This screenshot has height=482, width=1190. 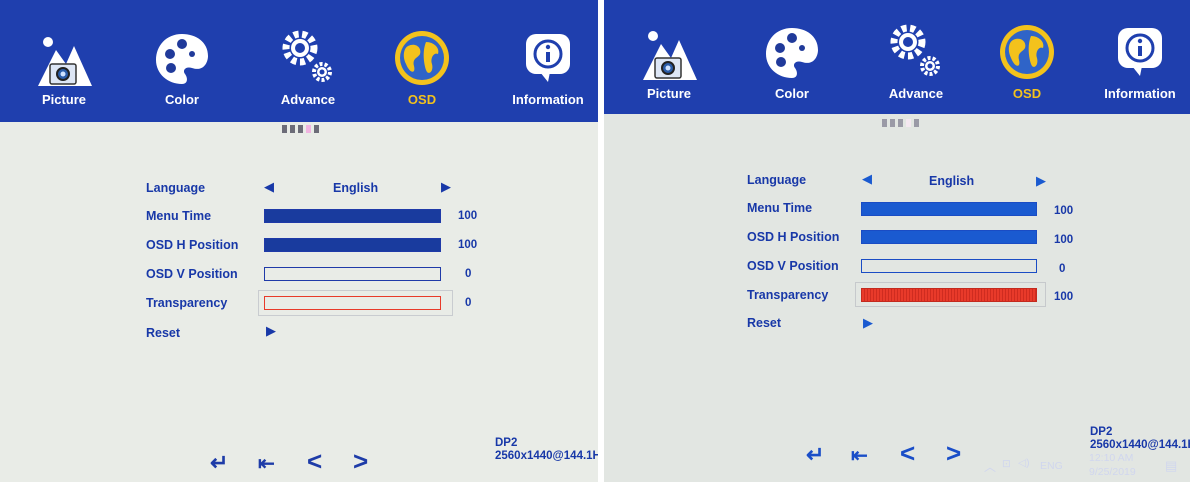 What do you see at coordinates (1024, 463) in the screenshot?
I see `volume-icon: ◁)` at bounding box center [1024, 463].